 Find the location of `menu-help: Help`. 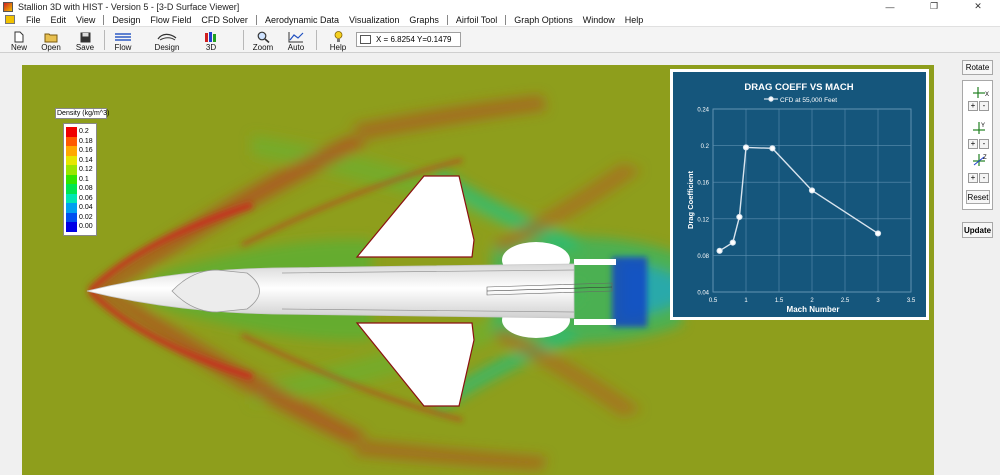

menu-help: Help is located at coordinates (634, 20).